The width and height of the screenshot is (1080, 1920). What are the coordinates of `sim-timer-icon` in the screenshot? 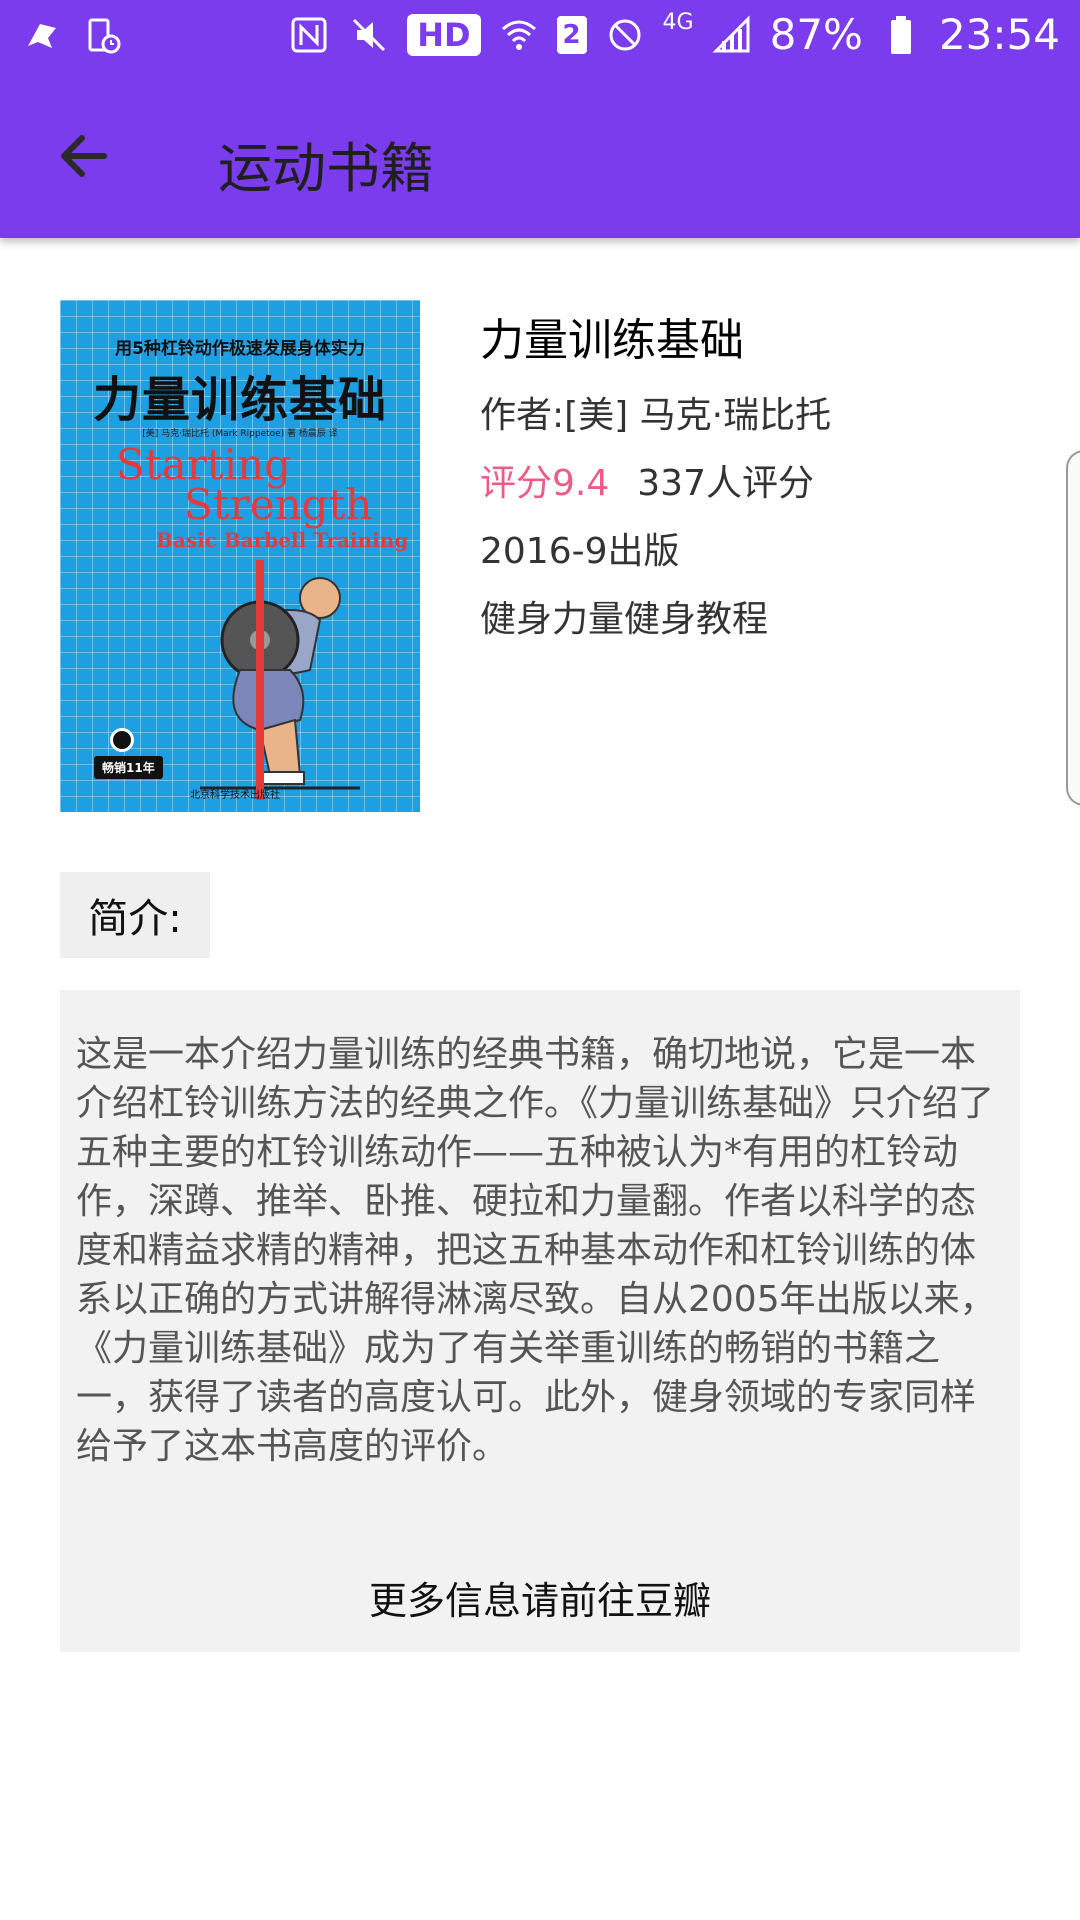 It's located at (104, 36).